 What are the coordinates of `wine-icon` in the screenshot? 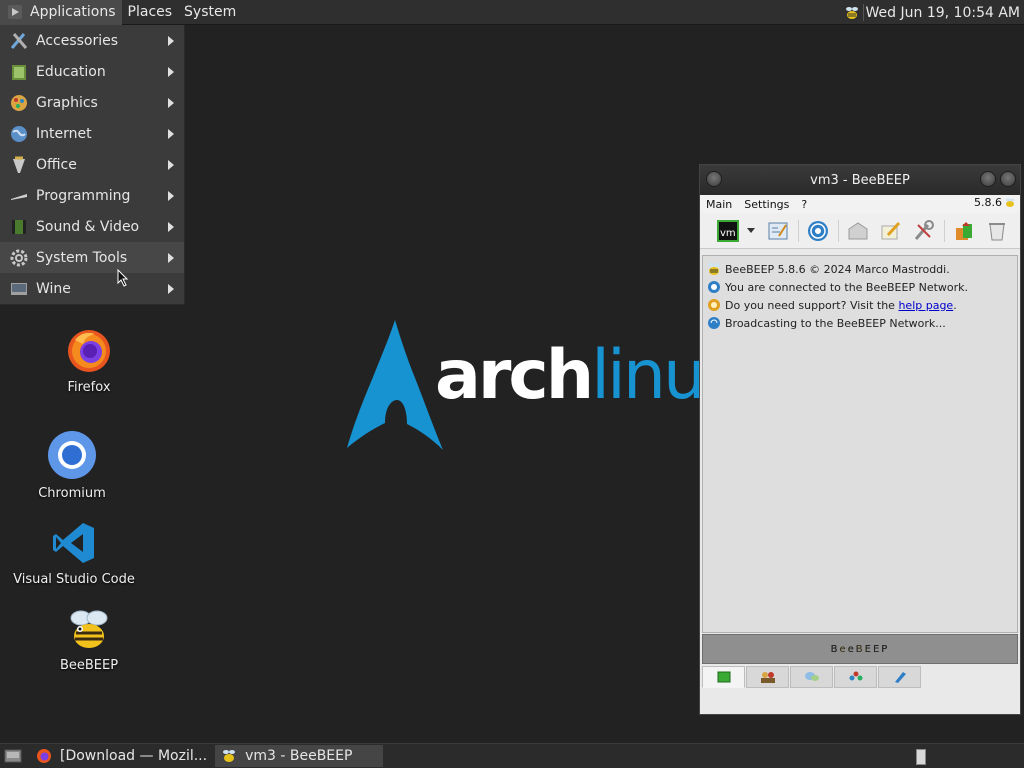 It's located at (19, 289).